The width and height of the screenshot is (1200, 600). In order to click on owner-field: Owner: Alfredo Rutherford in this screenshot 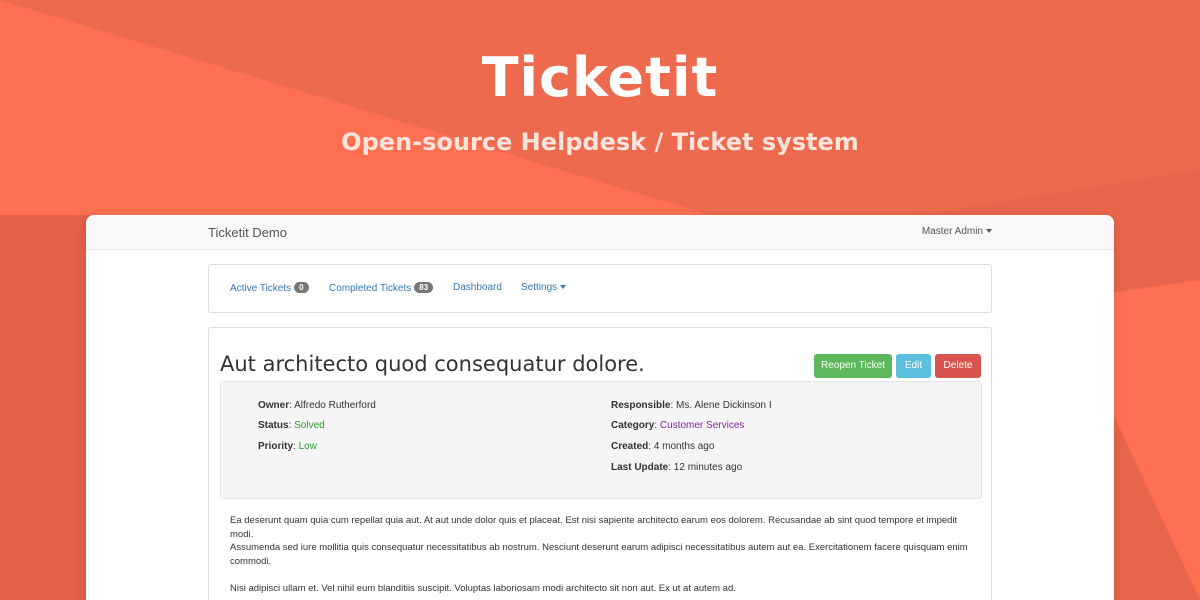, I will do `click(317, 405)`.